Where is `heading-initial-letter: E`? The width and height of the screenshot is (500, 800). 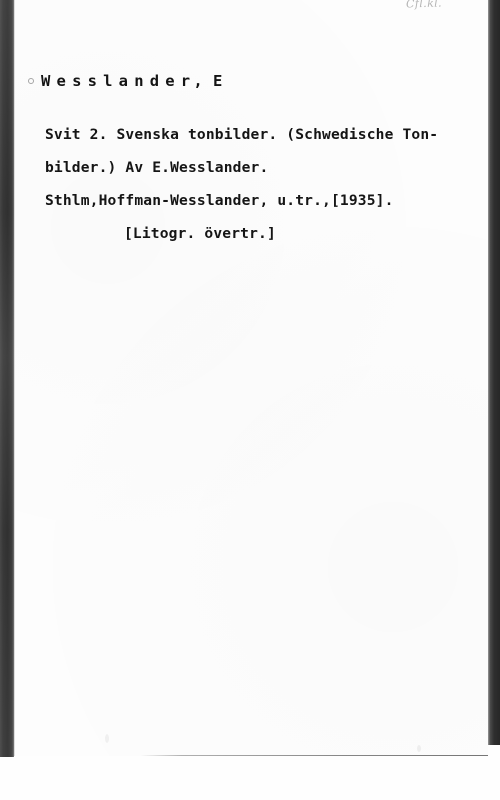
heading-initial-letter: E is located at coordinates (218, 81).